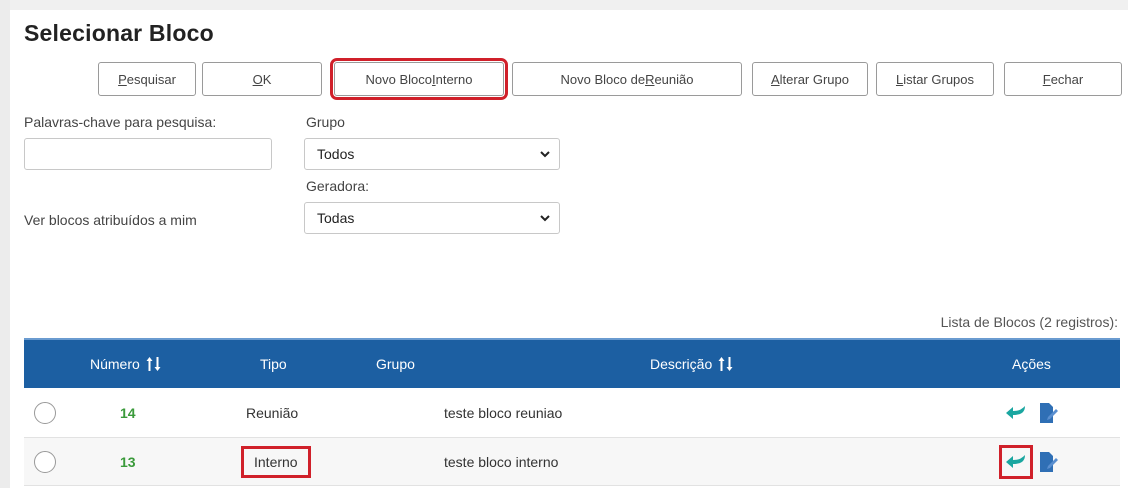 This screenshot has width=1128, height=488. I want to click on button-label-pre: Novo Bloco, so click(398, 79).